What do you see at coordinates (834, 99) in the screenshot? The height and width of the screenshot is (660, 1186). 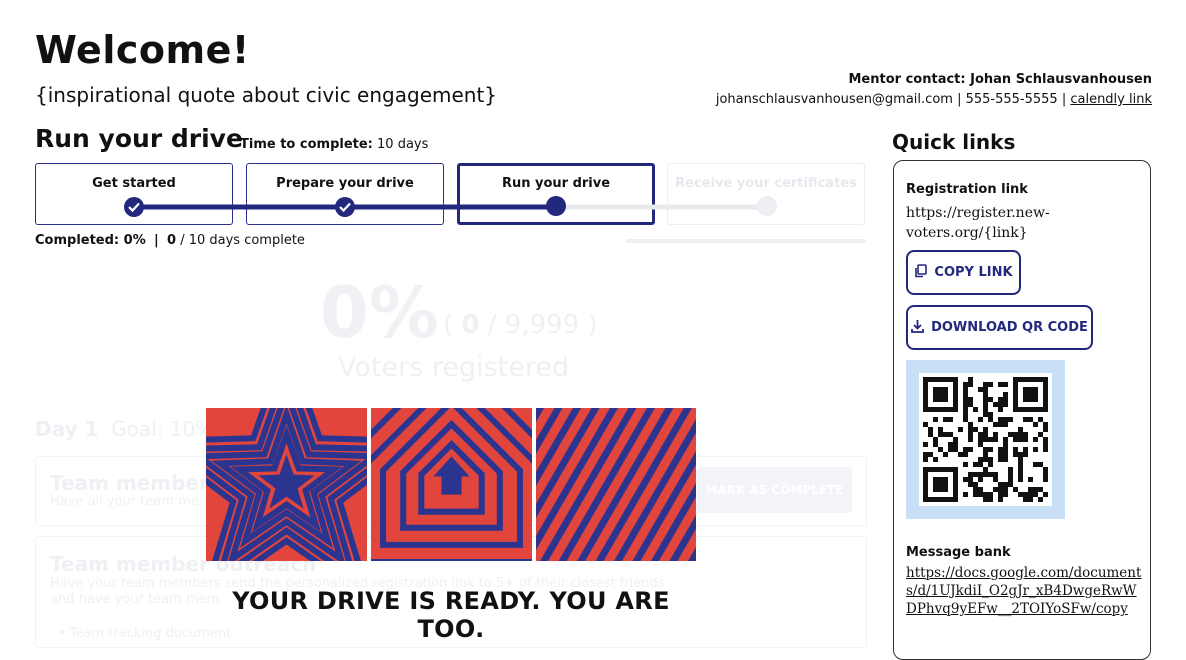 I see `mentor-email: johanschlausvanhousen@gmail.com` at bounding box center [834, 99].